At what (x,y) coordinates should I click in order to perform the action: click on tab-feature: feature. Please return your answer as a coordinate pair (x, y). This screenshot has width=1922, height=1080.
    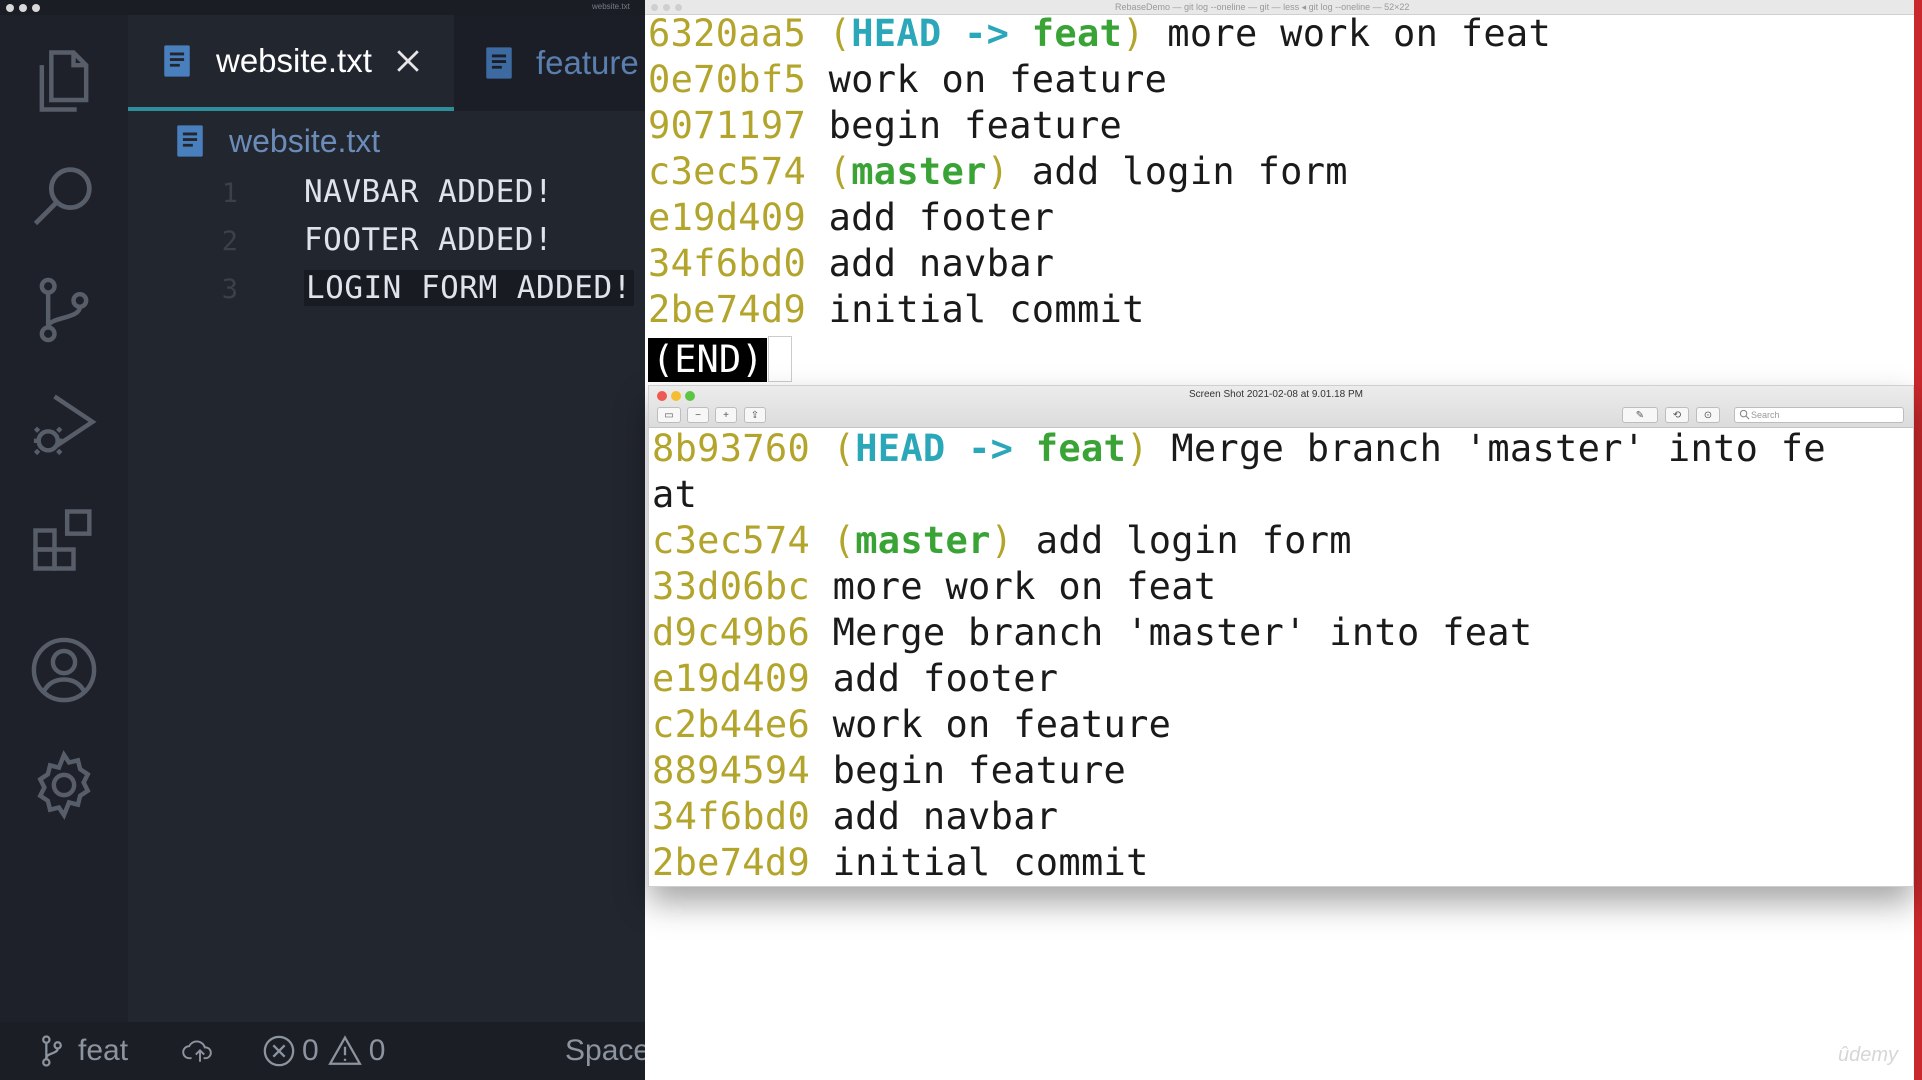
    Looking at the image, I should click on (549, 63).